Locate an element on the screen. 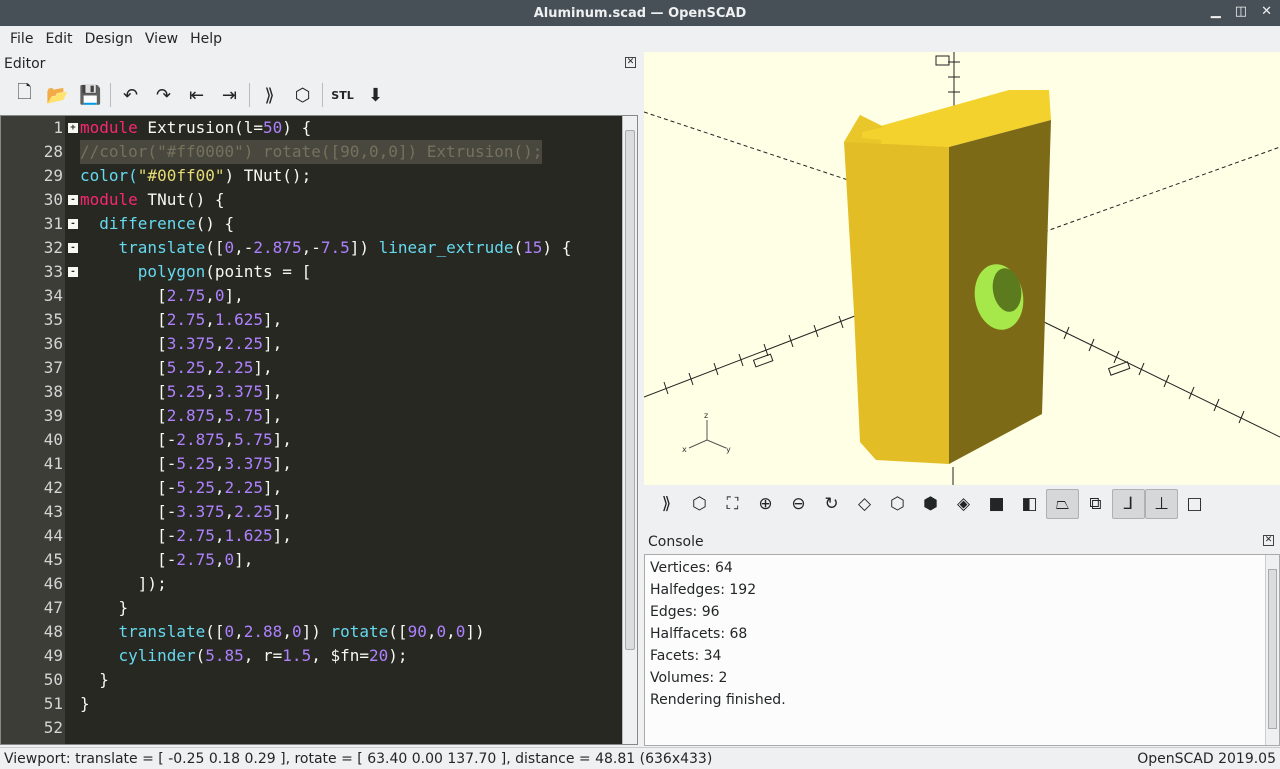 The height and width of the screenshot is (769, 1280). code-token: (points = [ is located at coordinates (258, 271).